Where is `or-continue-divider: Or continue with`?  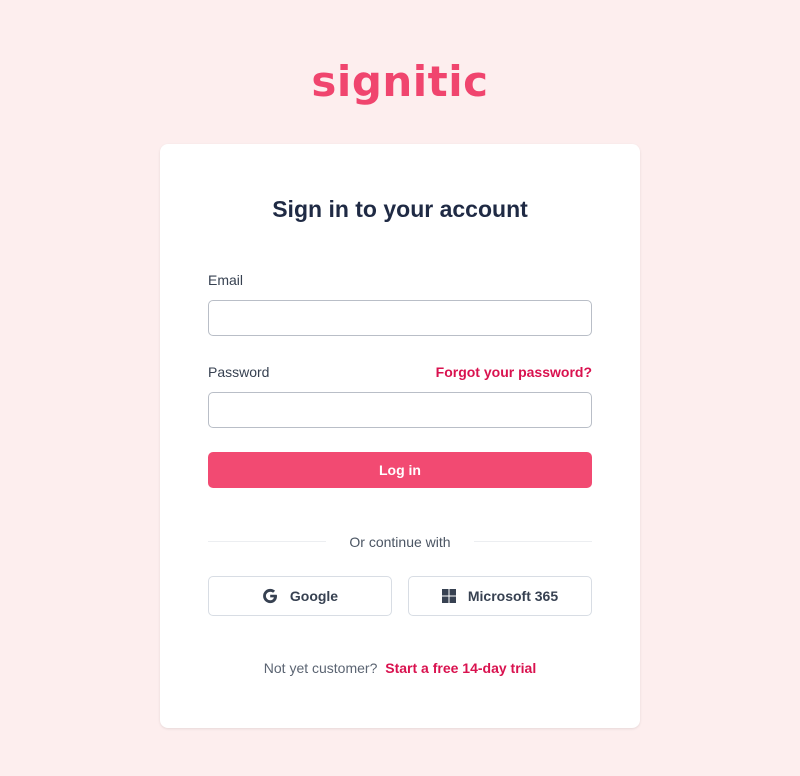
or-continue-divider: Or continue with is located at coordinates (400, 542).